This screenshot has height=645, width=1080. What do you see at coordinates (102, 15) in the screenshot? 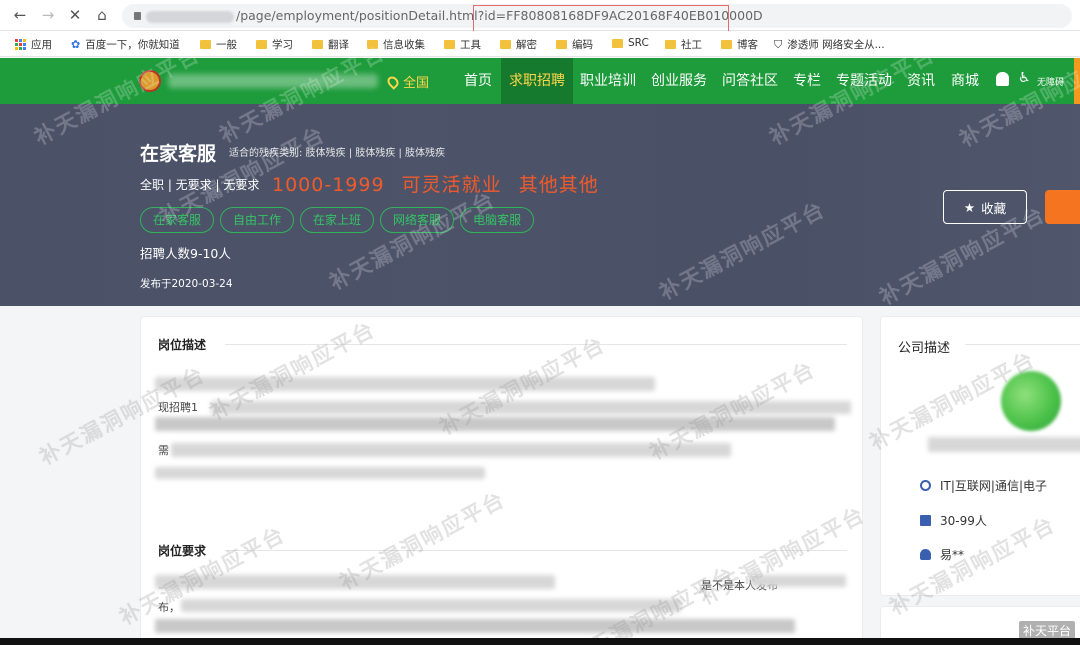
I see `home-icon: ⌂` at bounding box center [102, 15].